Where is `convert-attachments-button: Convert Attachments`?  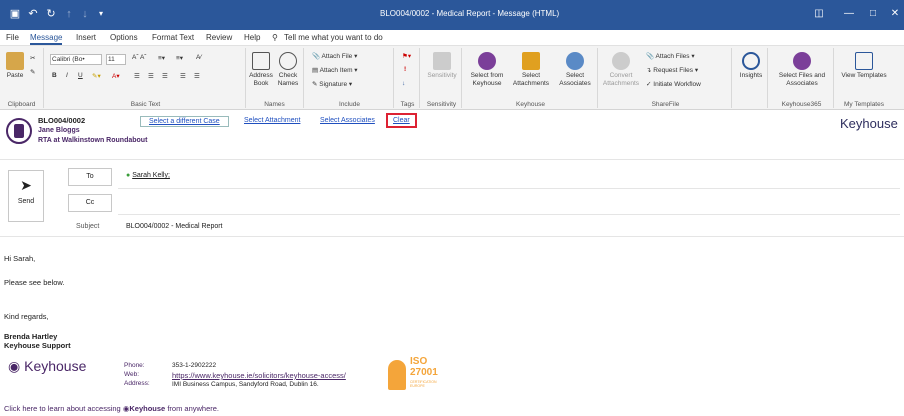
convert-attachments-button: Convert Attachments is located at coordinates (621, 70).